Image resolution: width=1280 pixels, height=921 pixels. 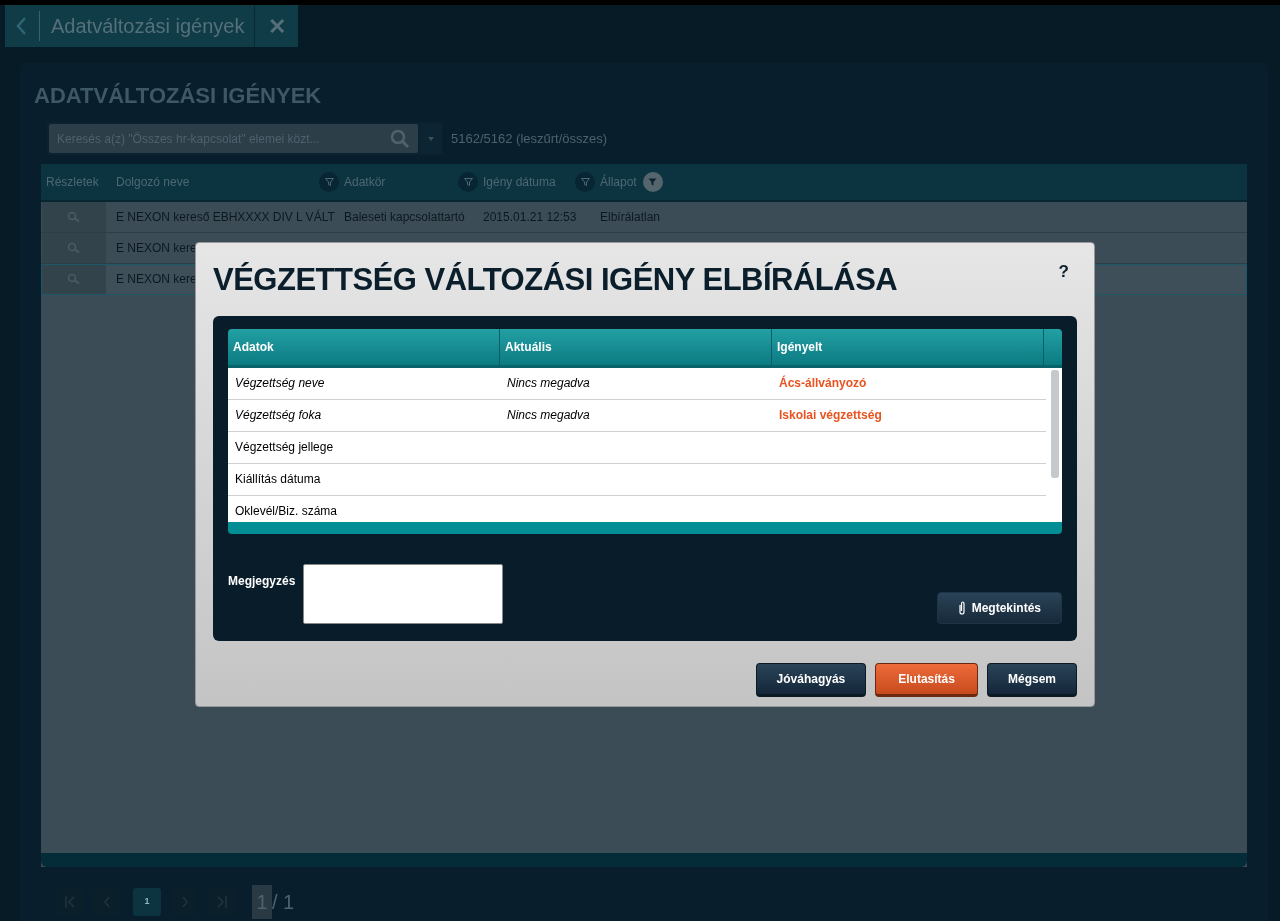 What do you see at coordinates (21, 26) in the screenshot?
I see `back-icon` at bounding box center [21, 26].